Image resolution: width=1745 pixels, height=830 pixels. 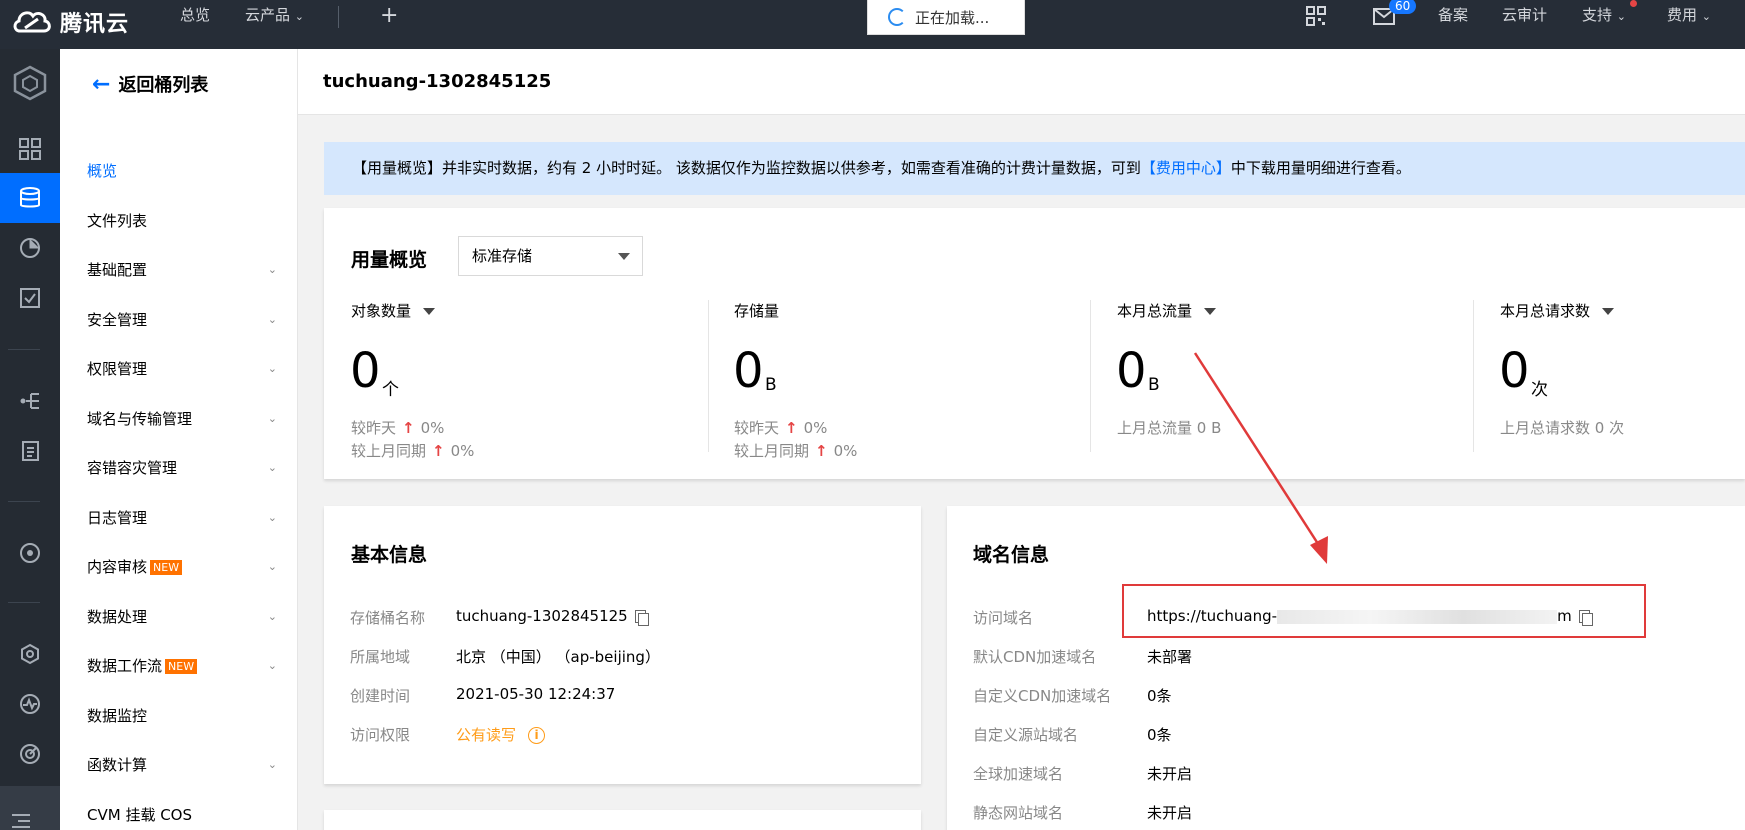 I want to click on nav-billing-label: 费用, so click(x=1682, y=15).